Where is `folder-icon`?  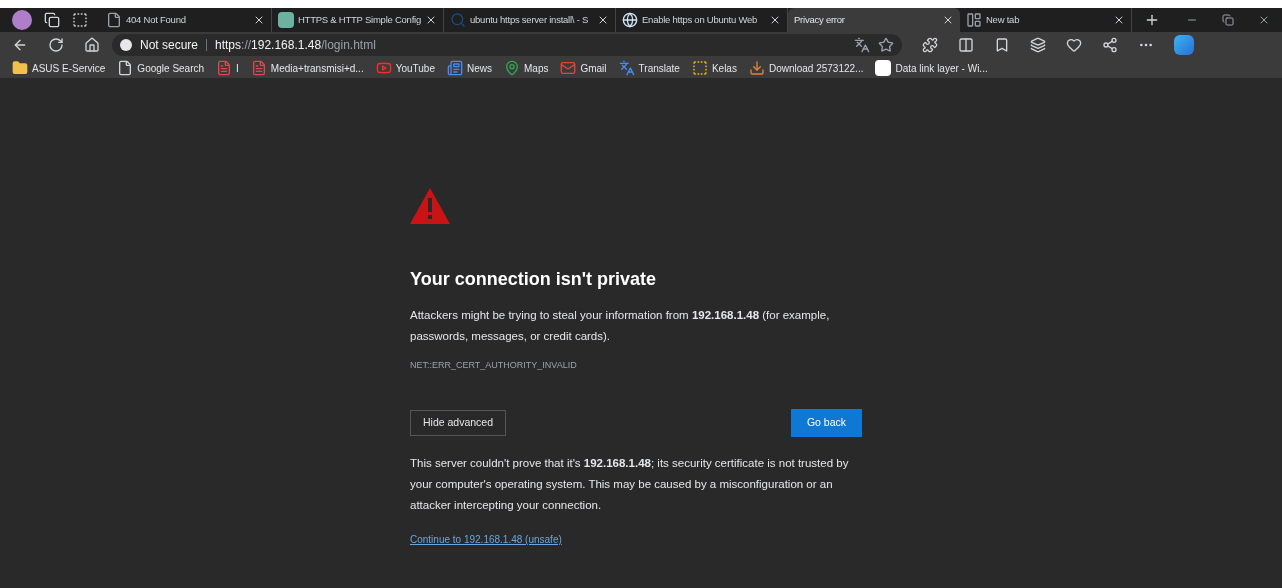 folder-icon is located at coordinates (20, 68).